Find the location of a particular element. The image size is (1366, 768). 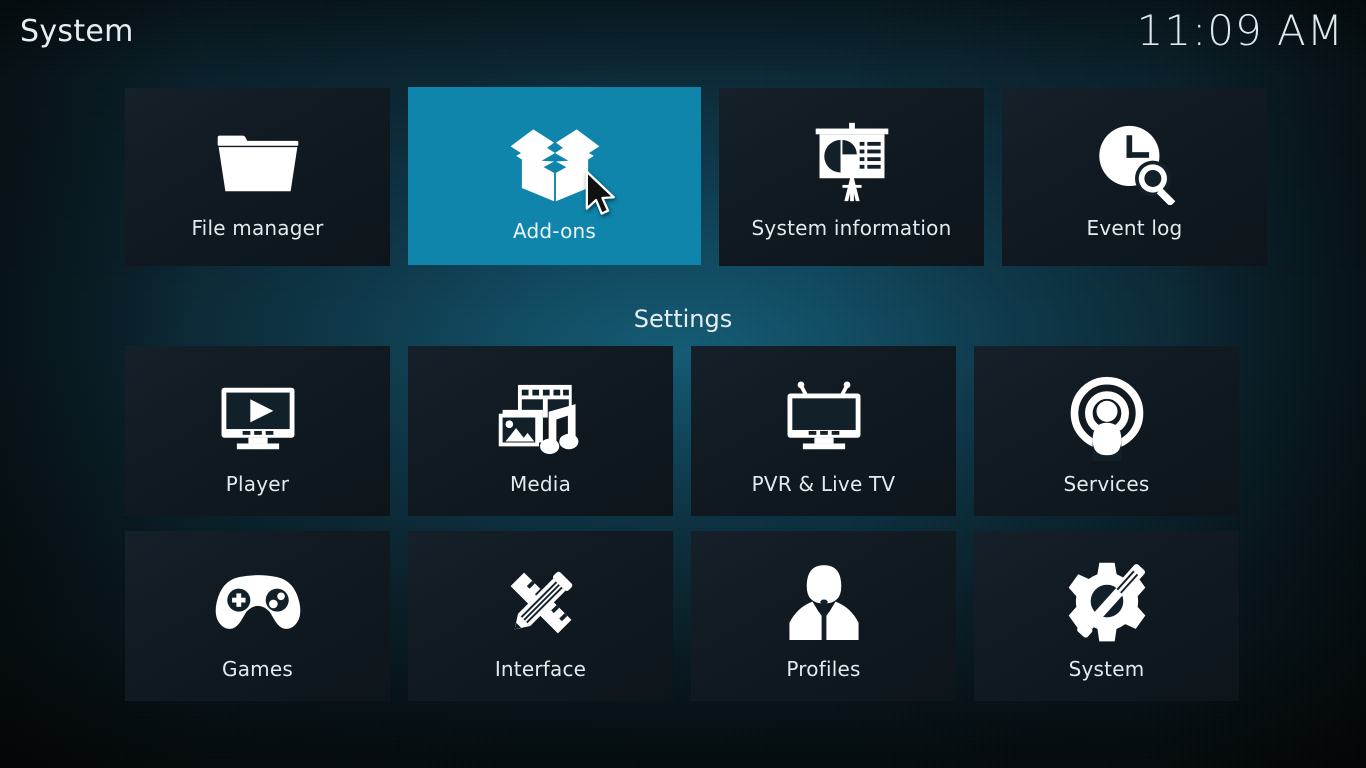

presentation-icon is located at coordinates (852, 162).